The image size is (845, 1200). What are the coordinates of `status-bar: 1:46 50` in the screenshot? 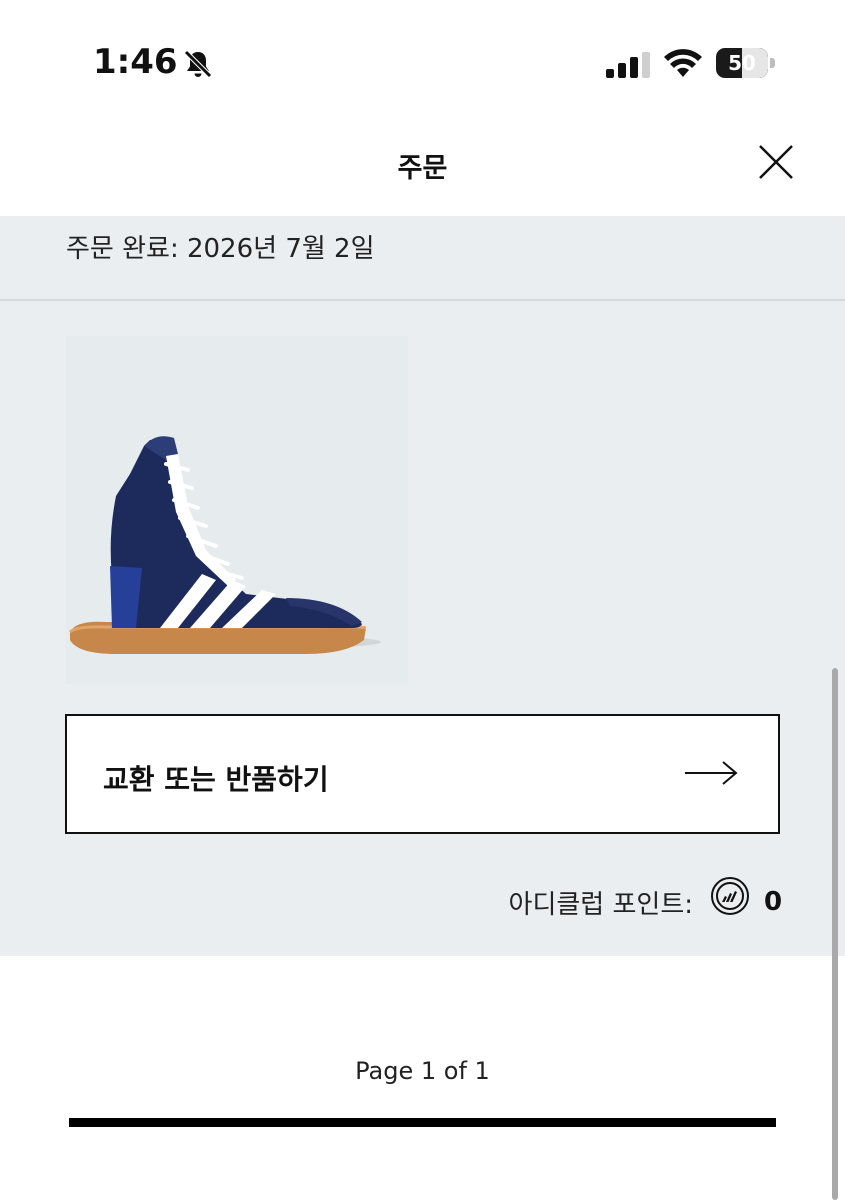 It's located at (422, 55).